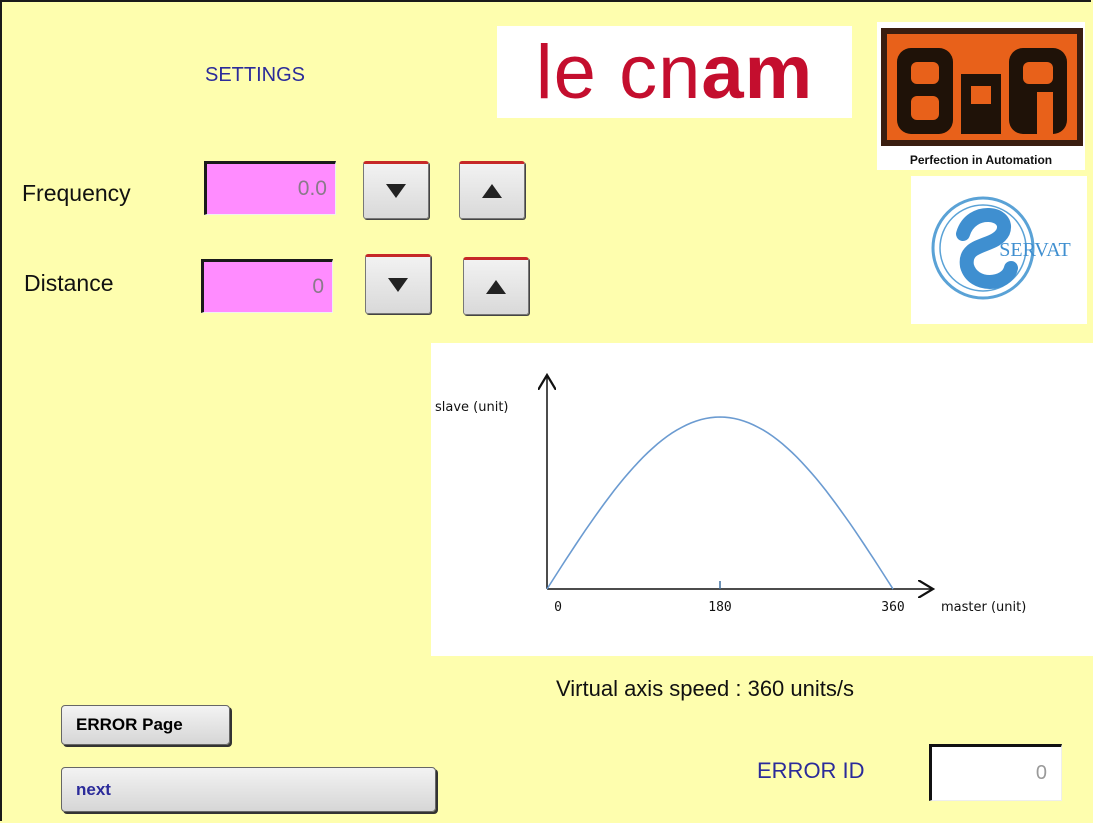 Image resolution: width=1093 pixels, height=823 pixels. Describe the element at coordinates (1034, 250) in the screenshot. I see `servat-text: SERVAT` at that location.